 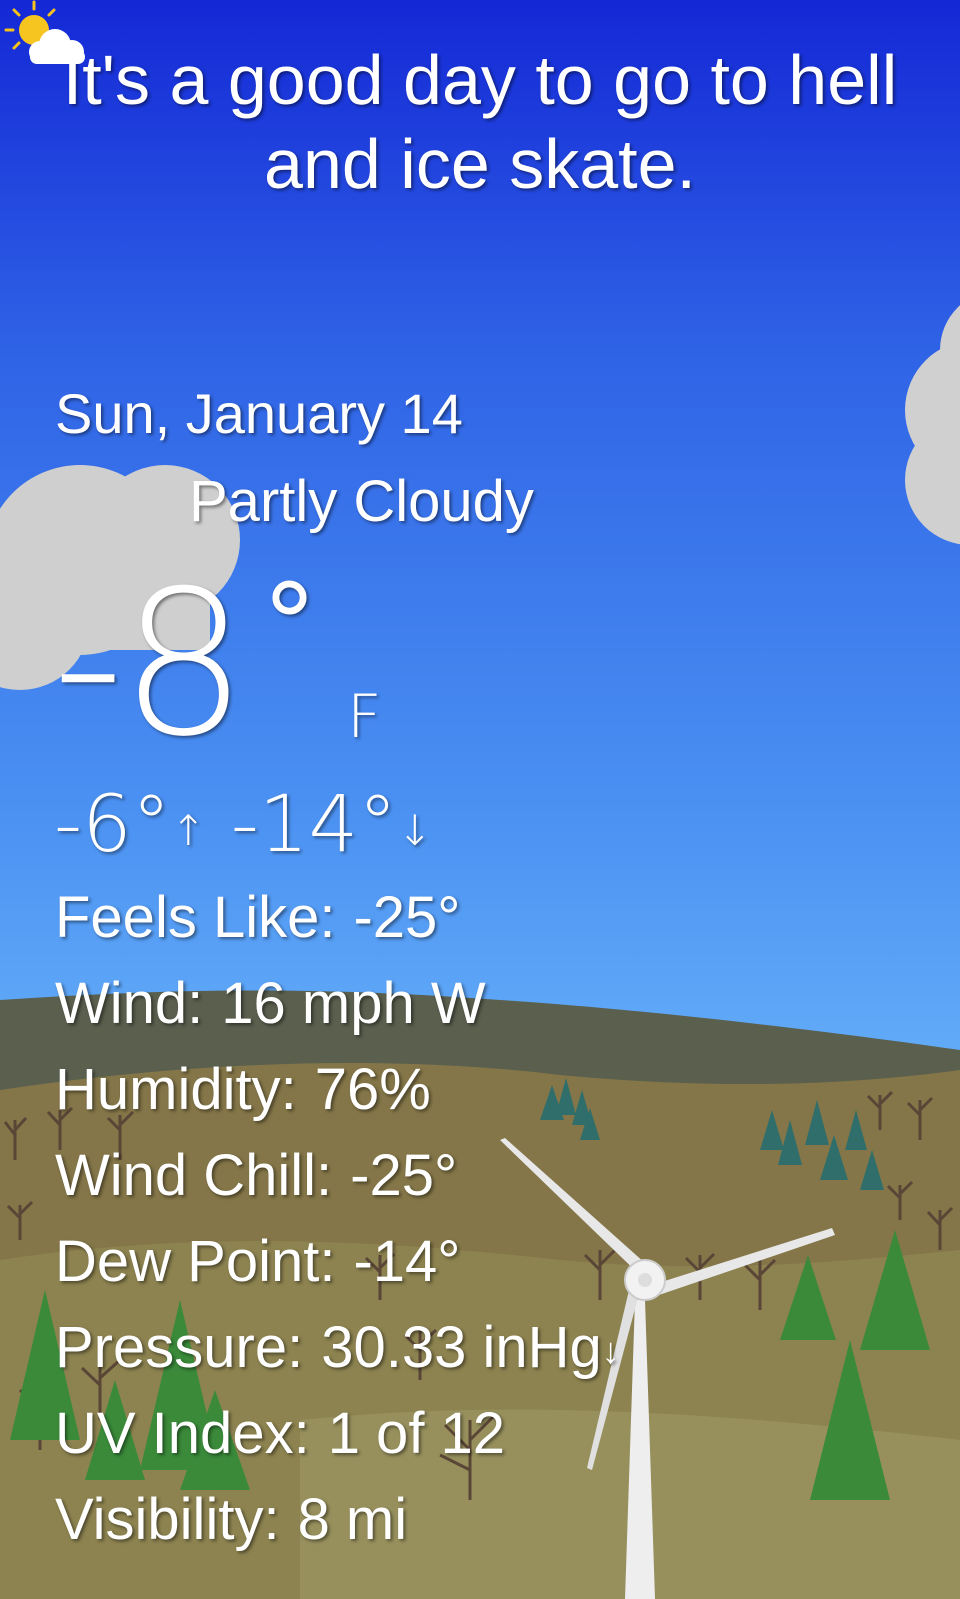 I want to click on visibility-label: Visibility:, so click(x=167, y=1519).